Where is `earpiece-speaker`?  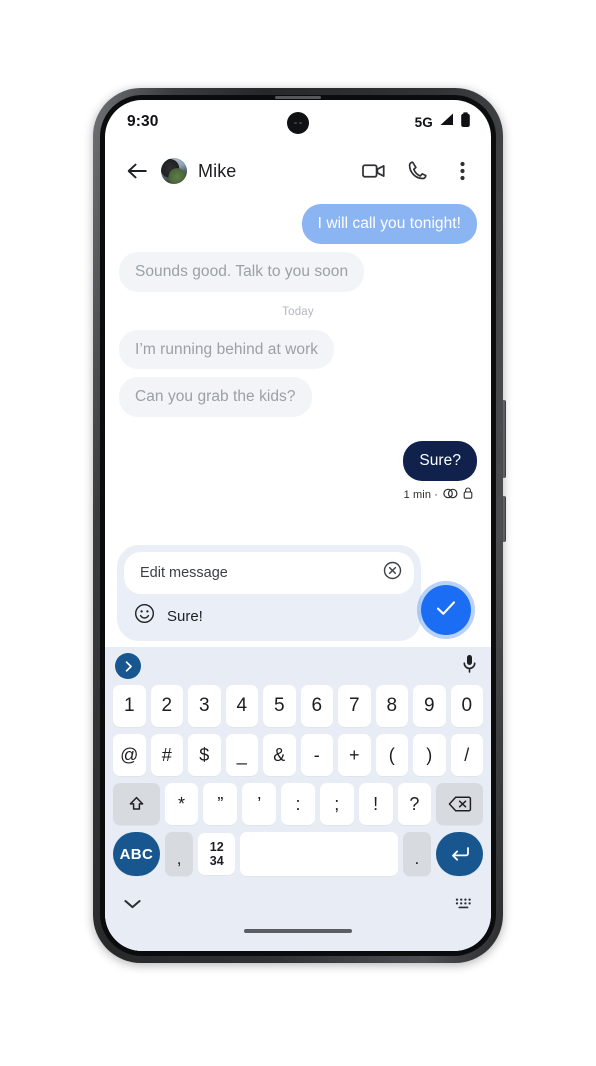 earpiece-speaker is located at coordinates (298, 97).